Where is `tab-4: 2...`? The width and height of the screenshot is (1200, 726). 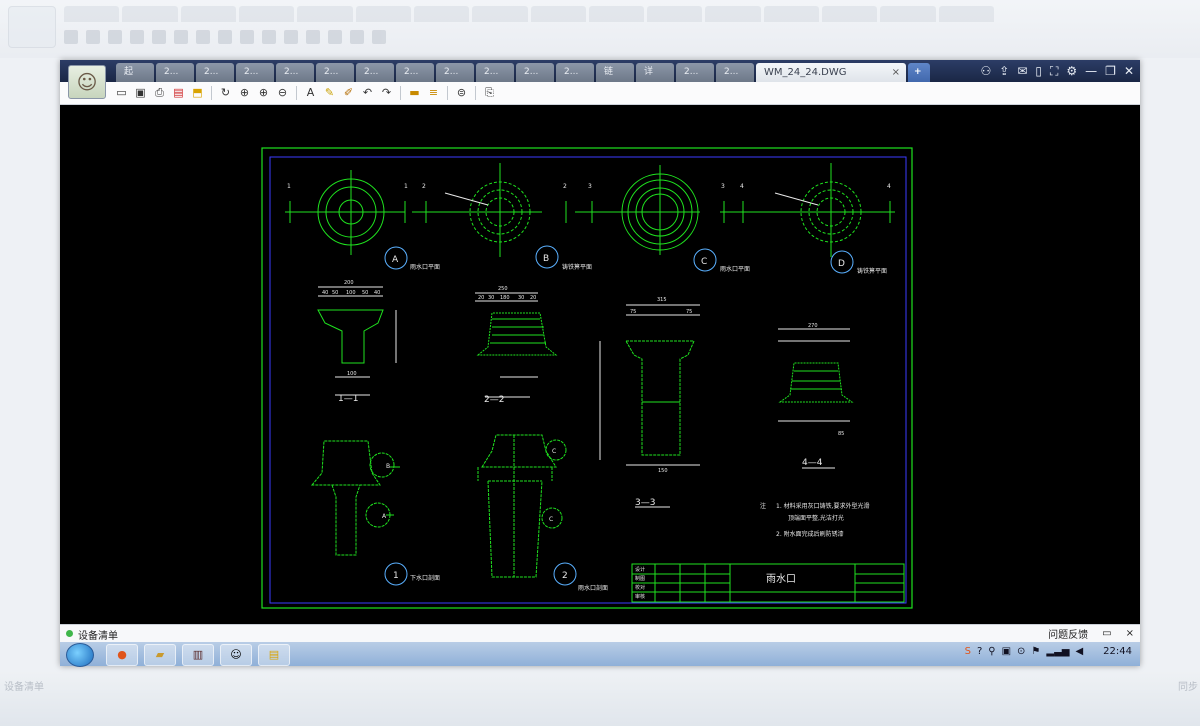
tab-4: 2... is located at coordinates (295, 72).